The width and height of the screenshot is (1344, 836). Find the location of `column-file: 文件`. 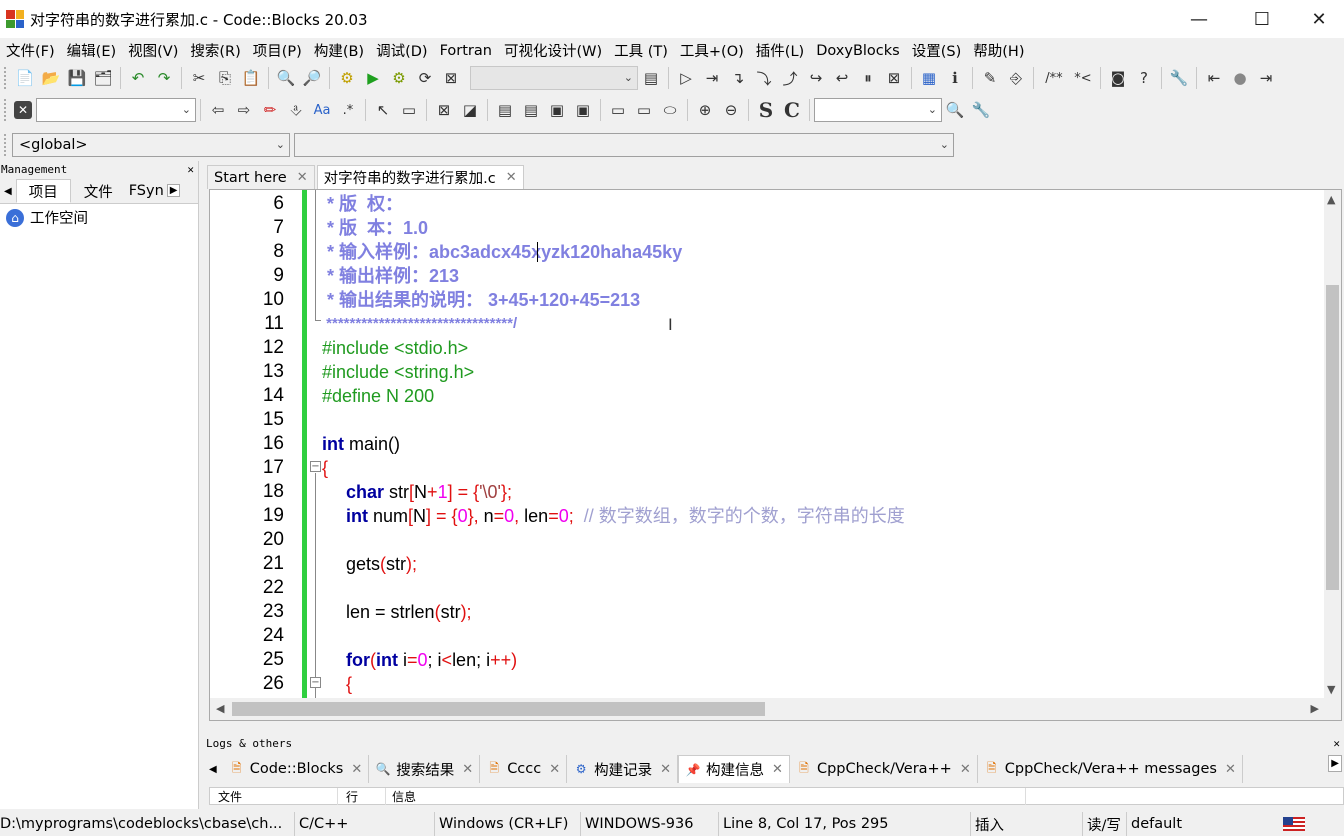

column-file: 文件 is located at coordinates (274, 796).